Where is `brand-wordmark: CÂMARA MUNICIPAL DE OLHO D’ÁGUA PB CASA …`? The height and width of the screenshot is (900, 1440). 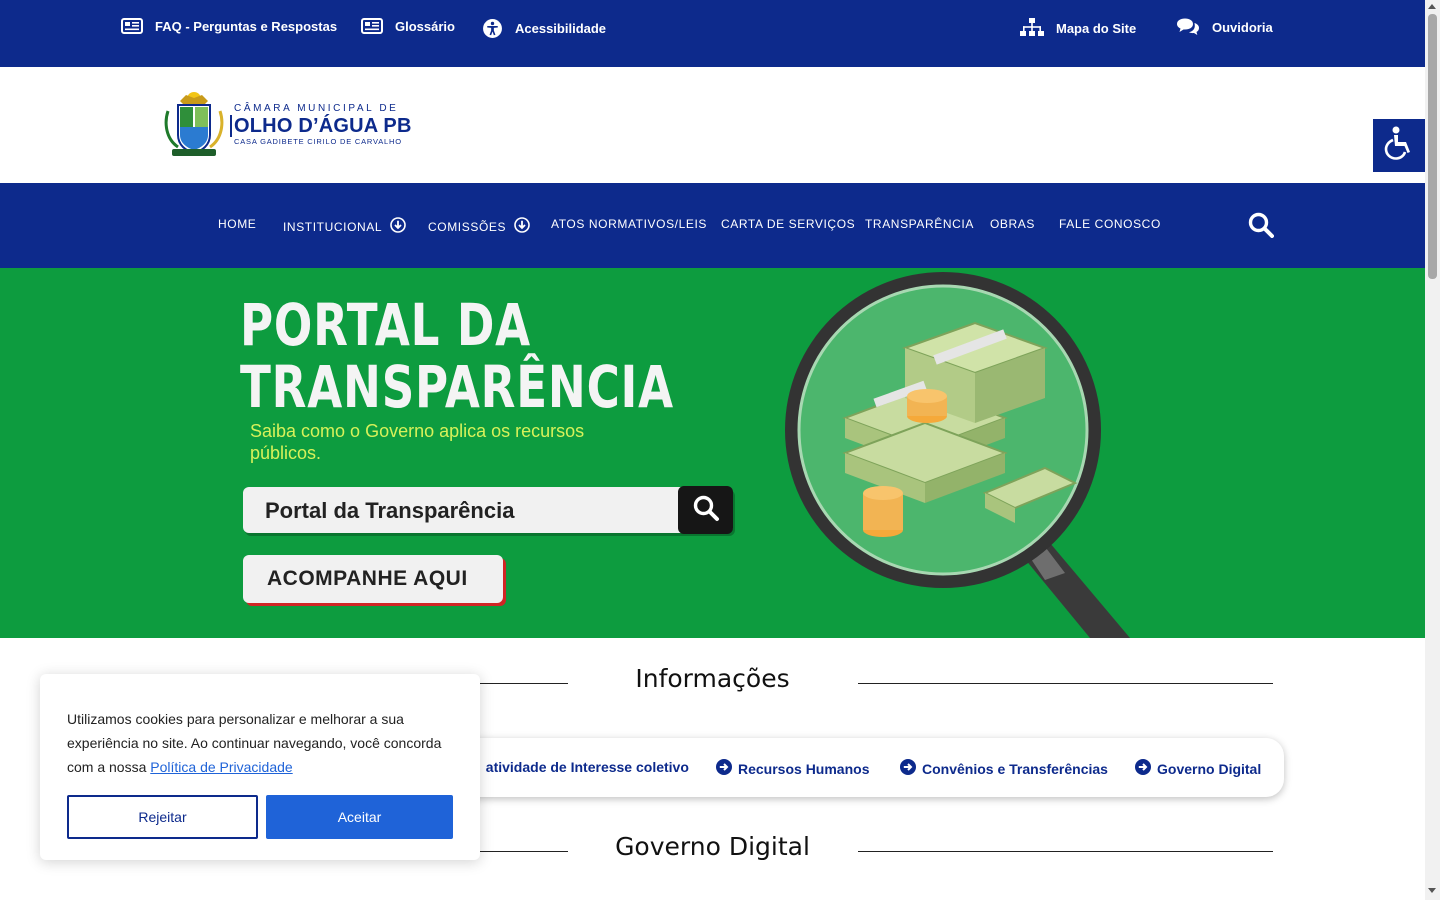
brand-wordmark: CÂMARA MUNICIPAL DE OLHO D’ÁGUA PB CASA … is located at coordinates (321, 125).